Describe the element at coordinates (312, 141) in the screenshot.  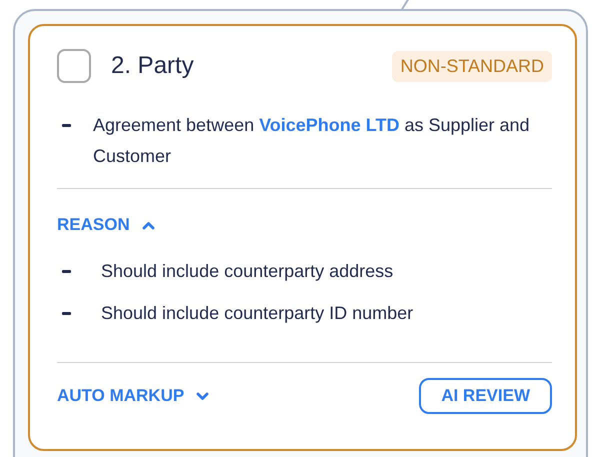
I see `clause-summary: Agreement between VoicePhone LTD as Supplier and Customer` at that location.